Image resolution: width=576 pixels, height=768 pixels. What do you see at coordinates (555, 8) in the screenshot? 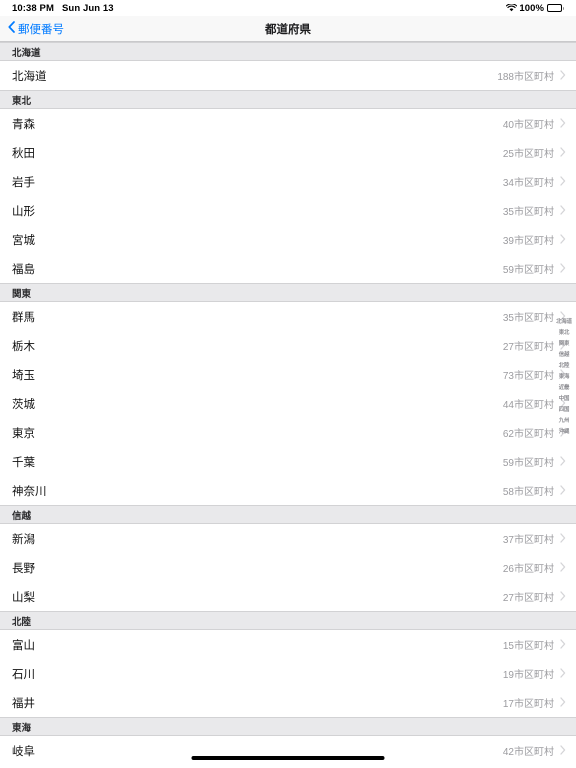
I see `battery-full-icon` at bounding box center [555, 8].